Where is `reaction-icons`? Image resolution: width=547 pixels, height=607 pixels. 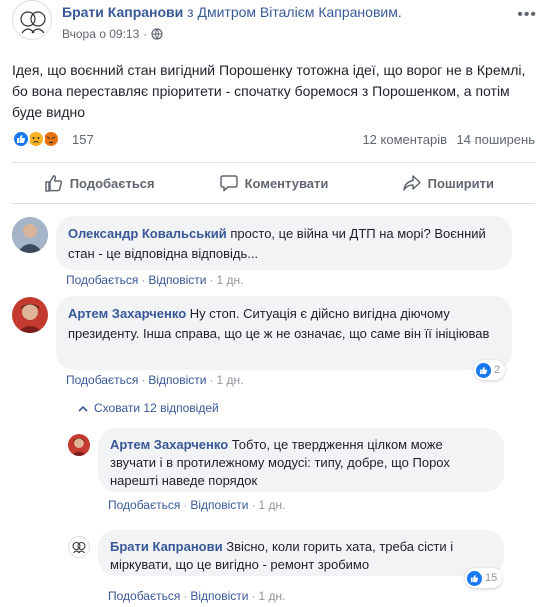
reaction-icons is located at coordinates (36, 139).